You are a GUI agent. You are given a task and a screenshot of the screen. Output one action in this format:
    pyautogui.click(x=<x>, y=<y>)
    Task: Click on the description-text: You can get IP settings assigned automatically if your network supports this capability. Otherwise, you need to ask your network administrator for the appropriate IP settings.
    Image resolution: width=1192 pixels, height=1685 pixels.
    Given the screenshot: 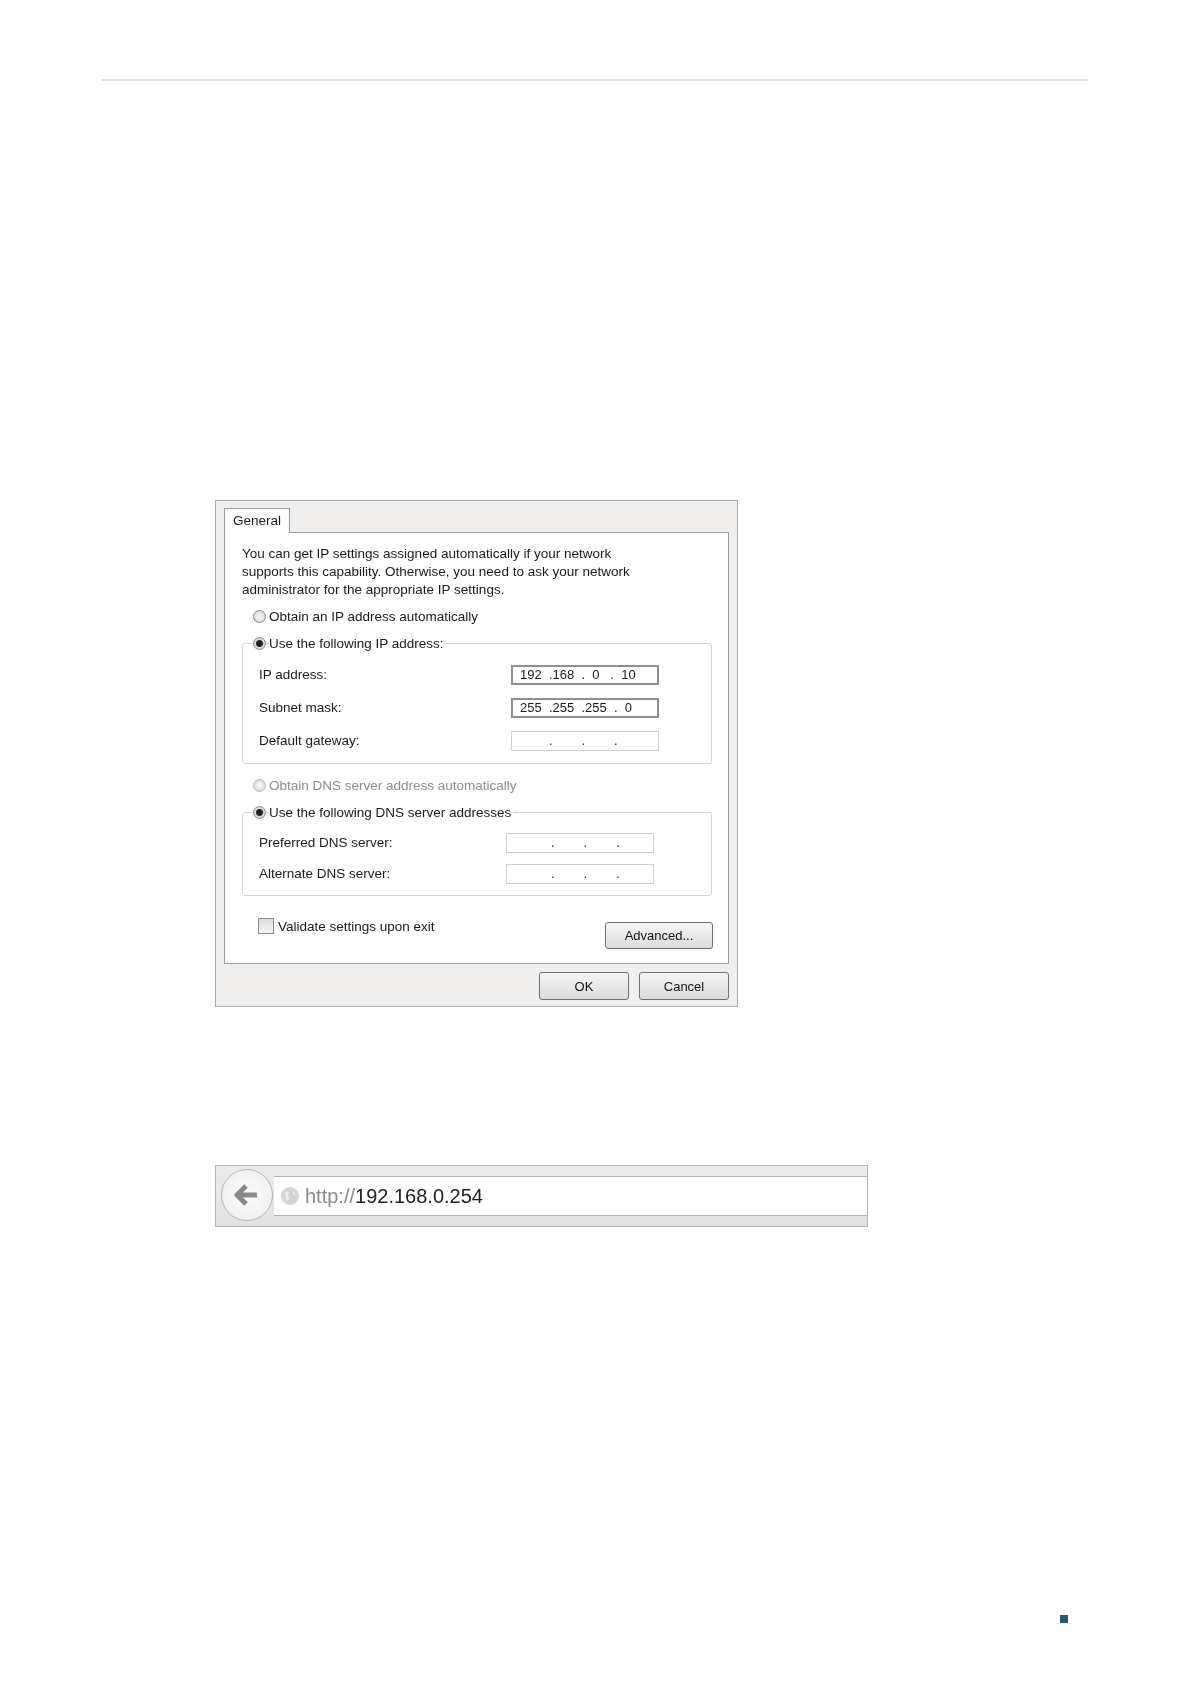 What is the action you would take?
    pyautogui.click(x=436, y=572)
    